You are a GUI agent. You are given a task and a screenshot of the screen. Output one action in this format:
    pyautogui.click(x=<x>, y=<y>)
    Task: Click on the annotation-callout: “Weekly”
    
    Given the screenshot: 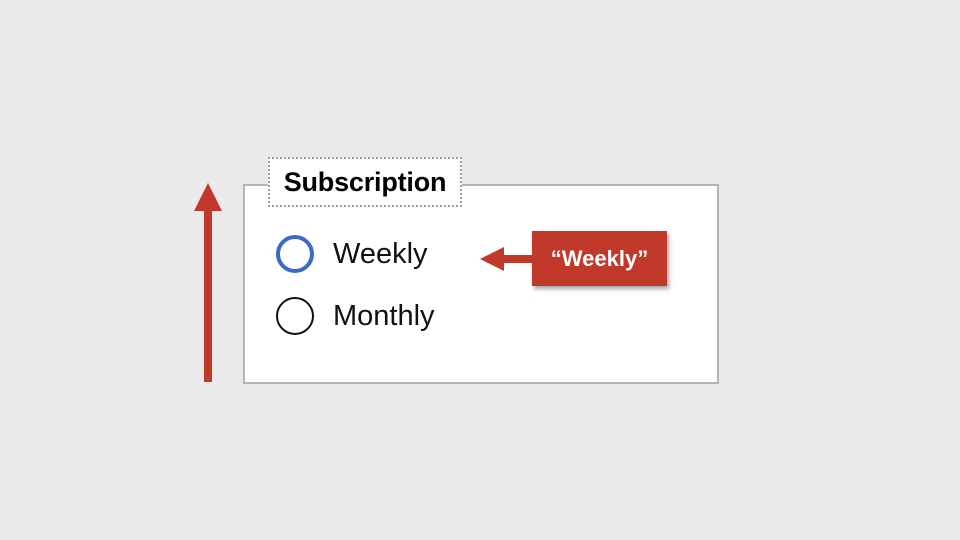 What is the action you would take?
    pyautogui.click(x=599, y=258)
    